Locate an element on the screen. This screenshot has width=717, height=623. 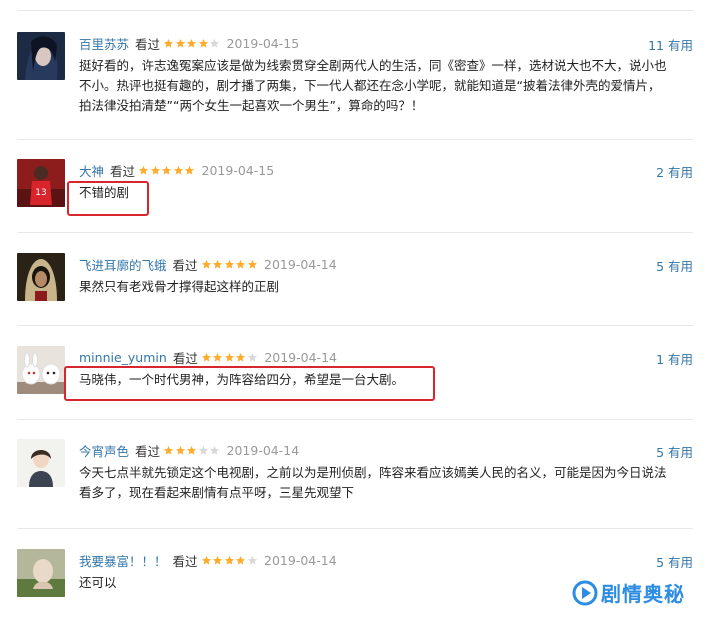
username-link: 大神 is located at coordinates (91, 170).